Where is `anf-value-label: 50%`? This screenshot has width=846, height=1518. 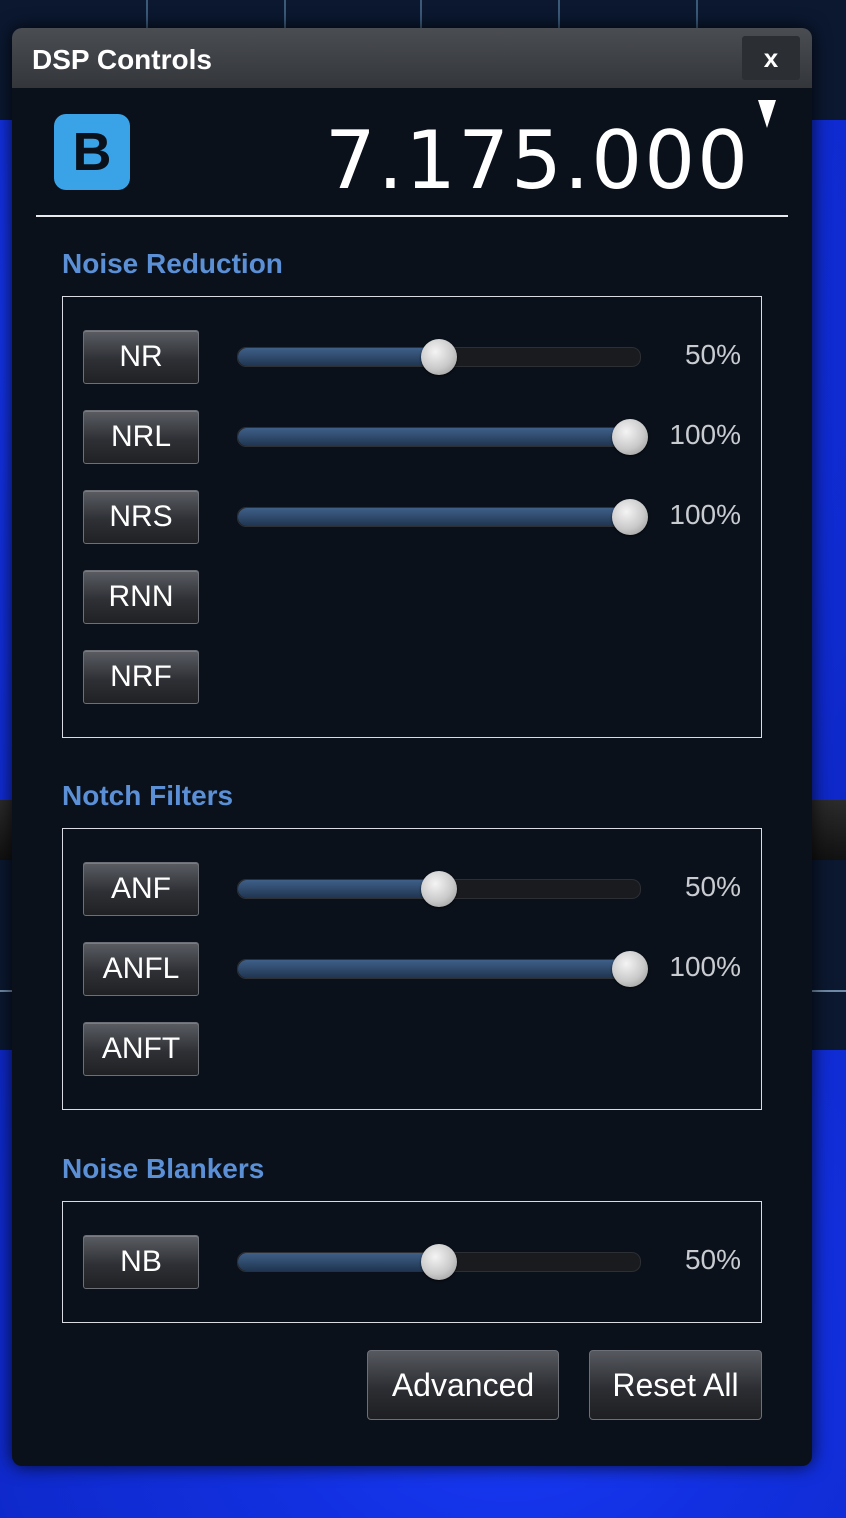 anf-value-label: 50% is located at coordinates (712, 886).